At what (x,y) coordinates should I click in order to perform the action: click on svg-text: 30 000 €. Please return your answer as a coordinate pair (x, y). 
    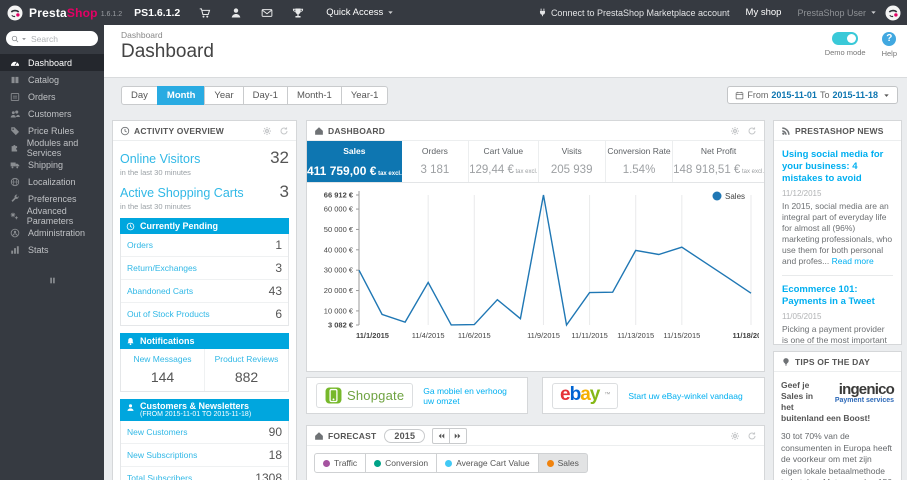
    Looking at the image, I should click on (339, 270).